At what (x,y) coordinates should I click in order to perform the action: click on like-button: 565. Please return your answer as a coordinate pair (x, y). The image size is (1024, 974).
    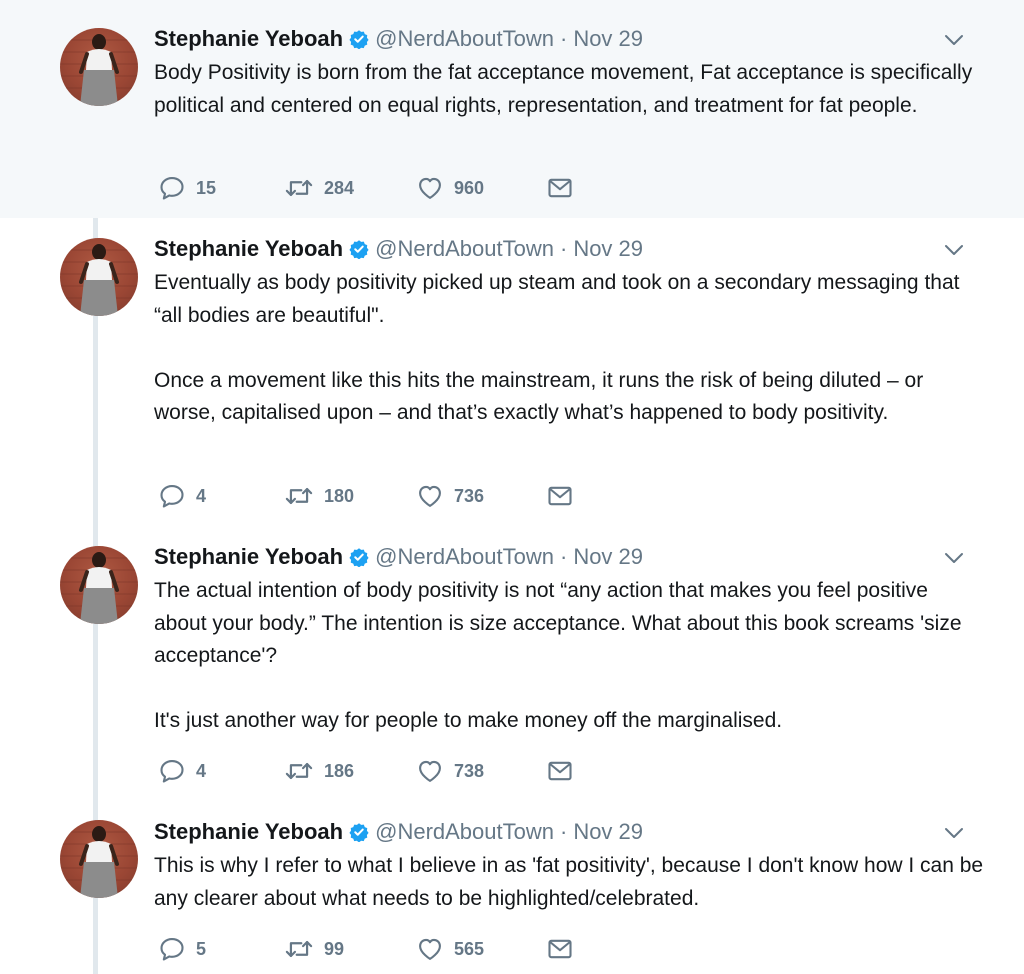
    Looking at the image, I should click on (450, 949).